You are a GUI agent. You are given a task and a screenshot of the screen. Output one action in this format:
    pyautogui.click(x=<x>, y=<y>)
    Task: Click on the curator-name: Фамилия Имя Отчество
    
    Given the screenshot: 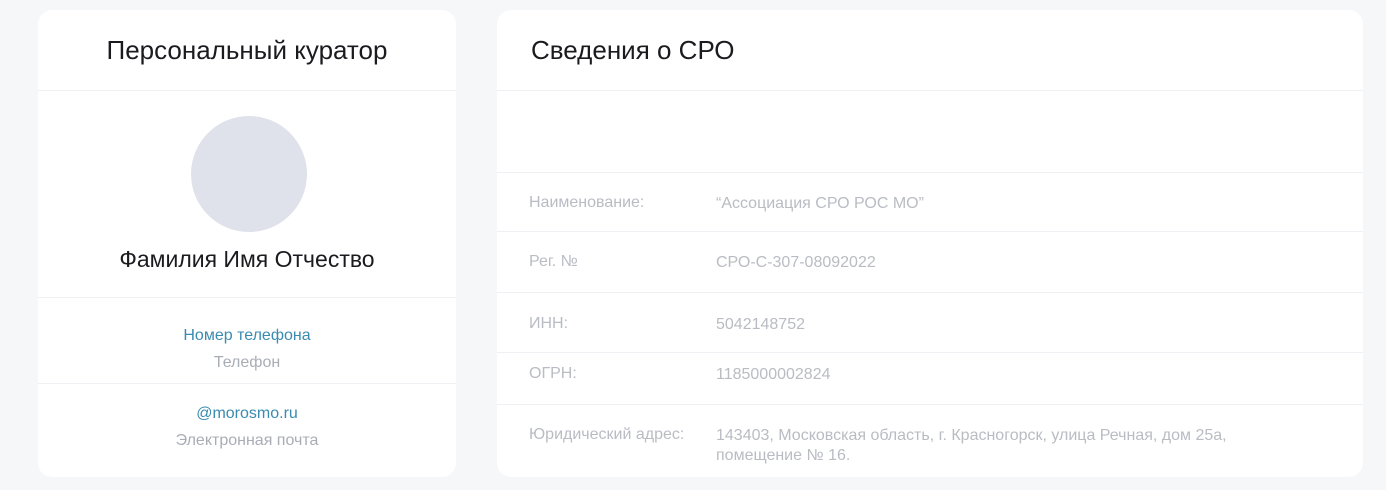 What is the action you would take?
    pyautogui.click(x=247, y=259)
    